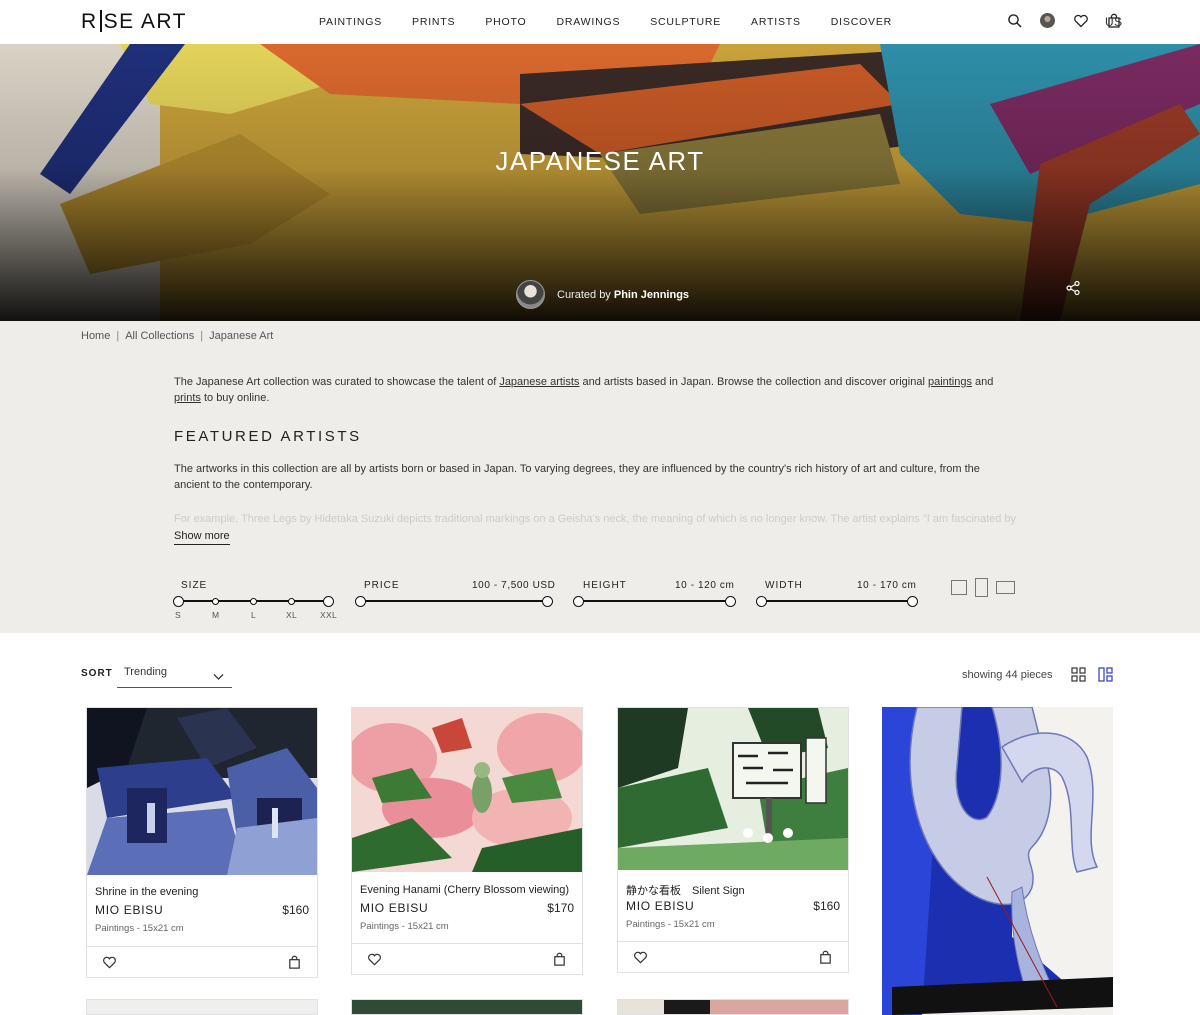  Describe the element at coordinates (950, 382) in the screenshot. I see `paintings-link: paintings` at that location.